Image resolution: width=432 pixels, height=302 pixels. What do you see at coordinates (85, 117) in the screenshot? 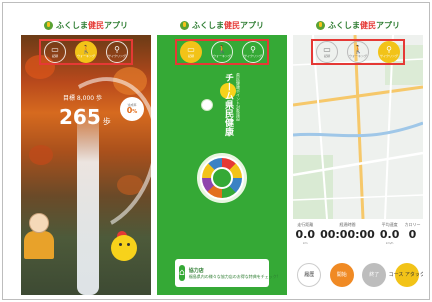
I see `step-count: 265 歩` at bounding box center [85, 117].